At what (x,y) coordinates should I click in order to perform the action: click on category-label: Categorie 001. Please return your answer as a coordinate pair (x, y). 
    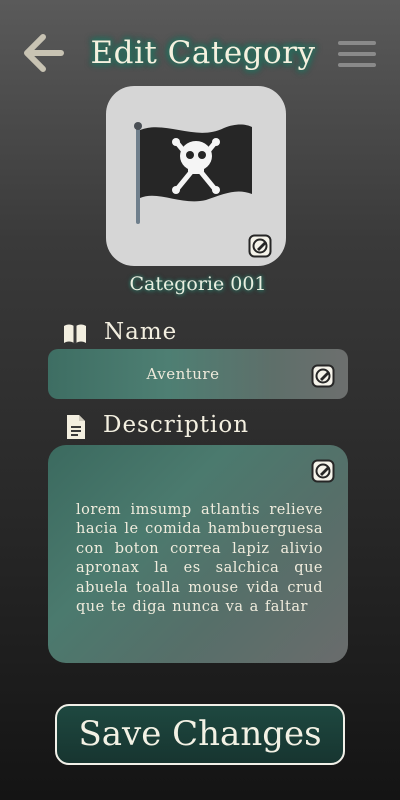
    Looking at the image, I should click on (198, 284).